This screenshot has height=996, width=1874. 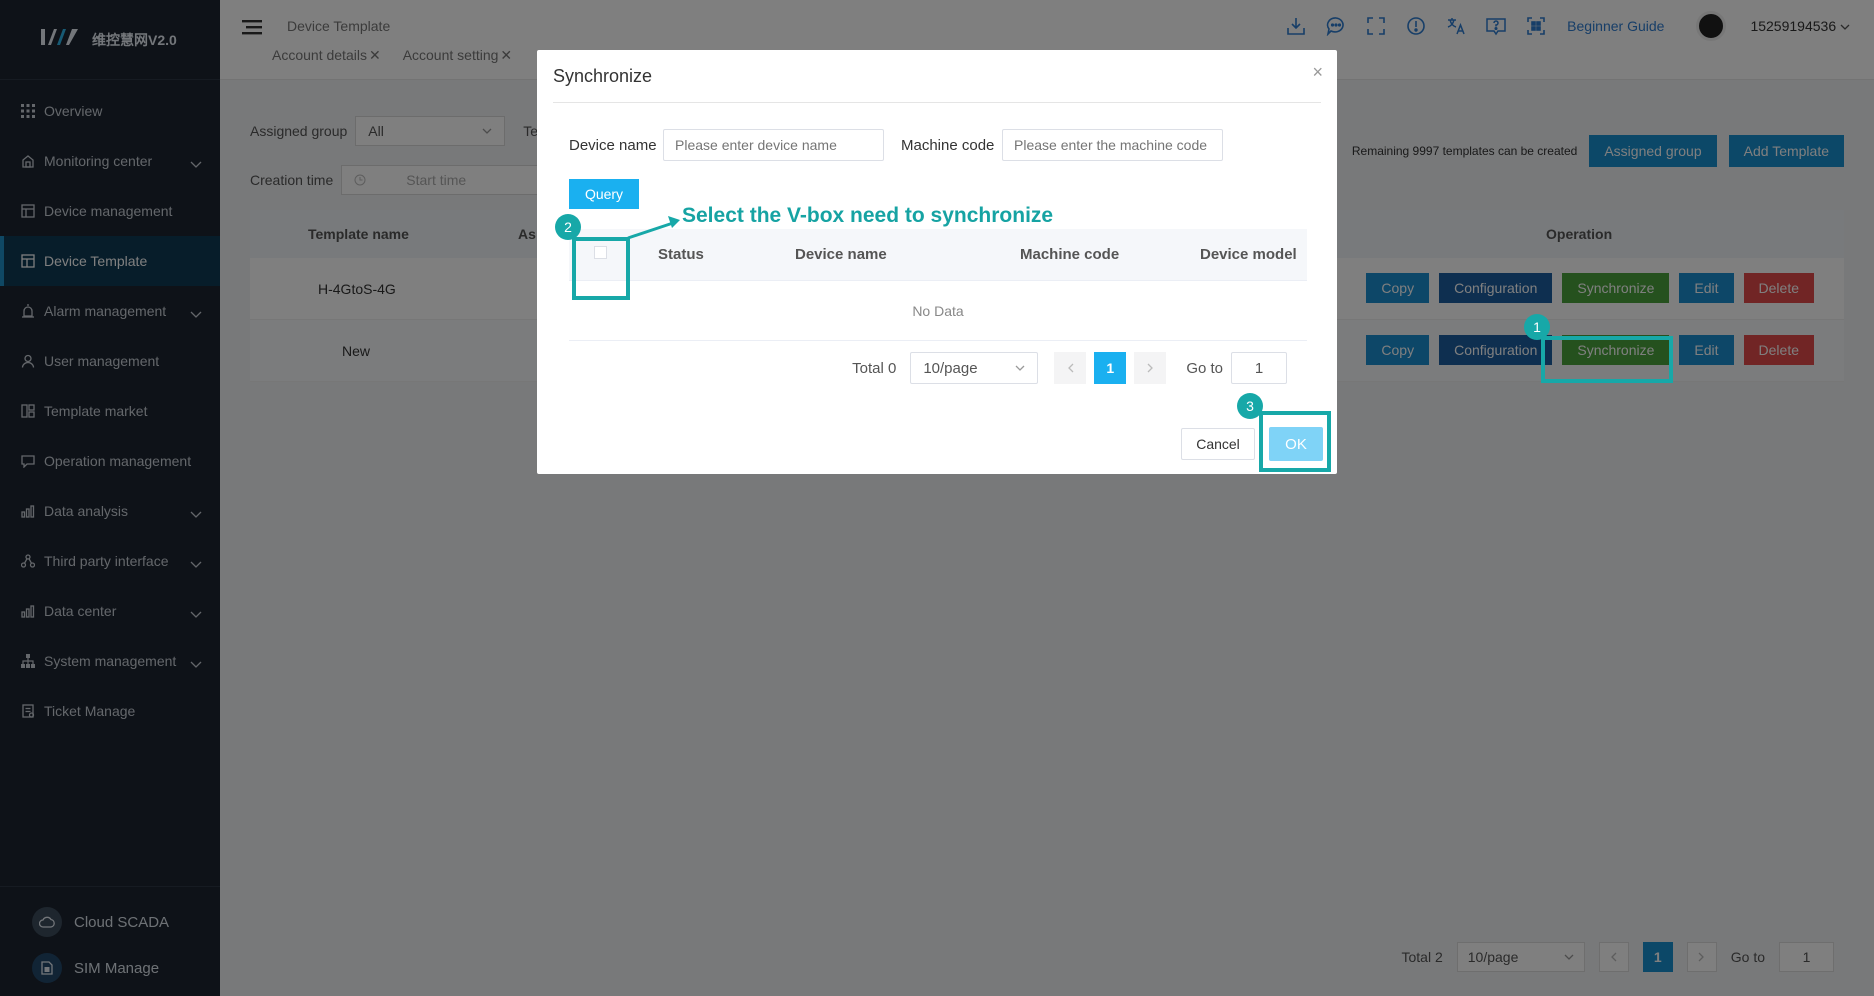 What do you see at coordinates (948, 145) in the screenshot?
I see `machine-code-label: Machine code` at bounding box center [948, 145].